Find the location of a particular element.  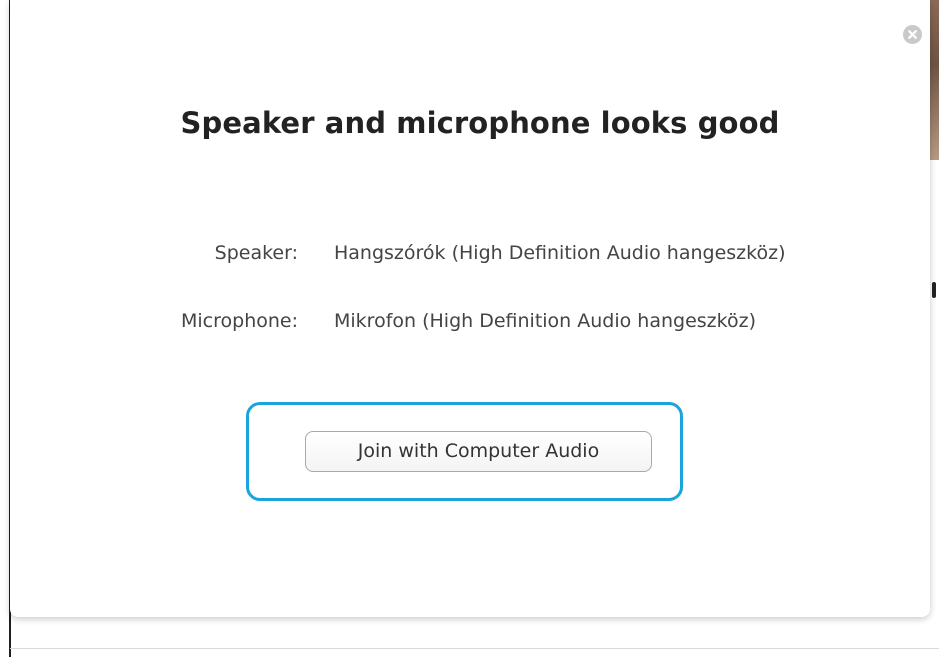

close-icon is located at coordinates (912, 34).